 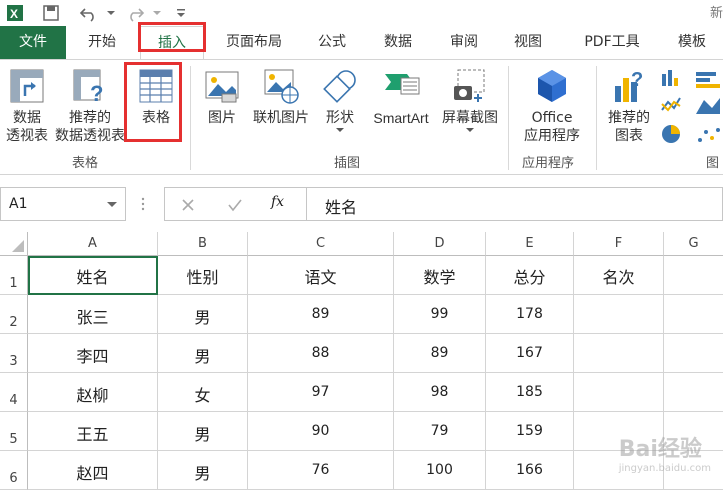 I want to click on tab-view: 视图, so click(x=528, y=42).